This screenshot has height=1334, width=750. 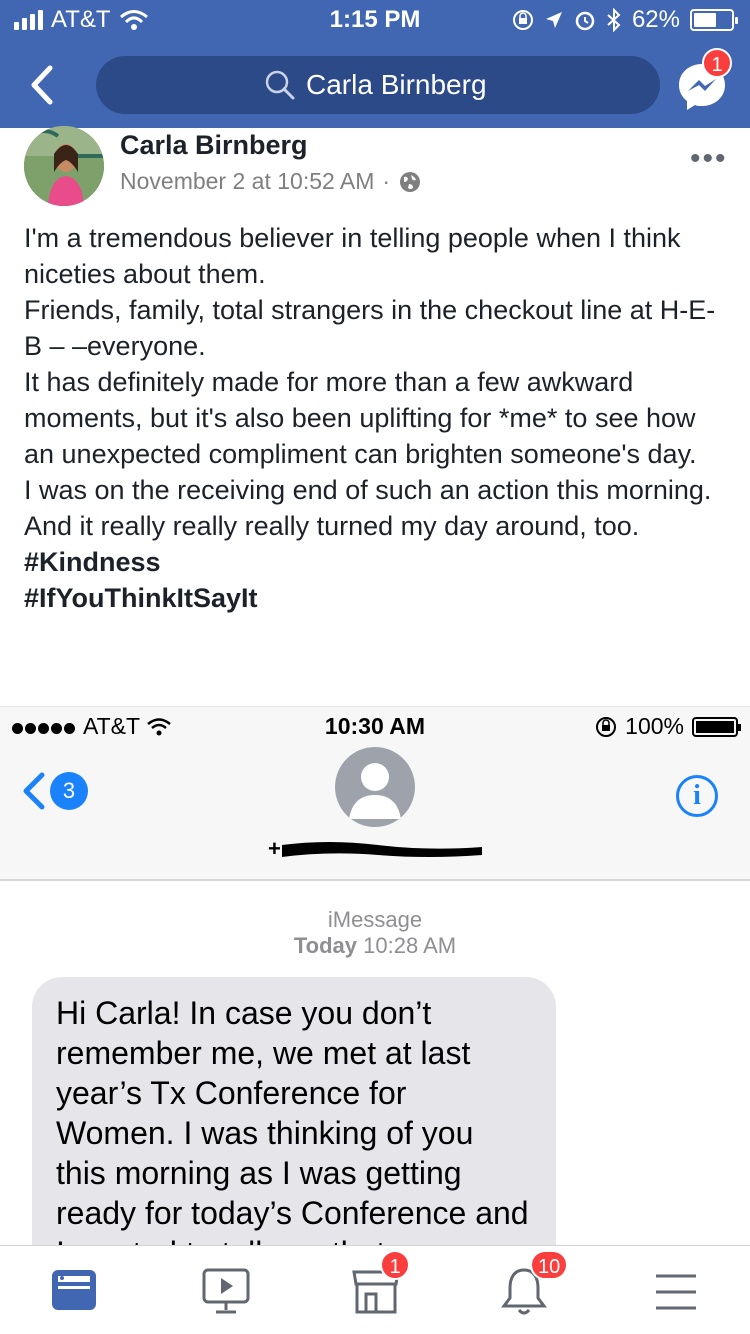 I want to click on globe-icon, so click(x=410, y=181).